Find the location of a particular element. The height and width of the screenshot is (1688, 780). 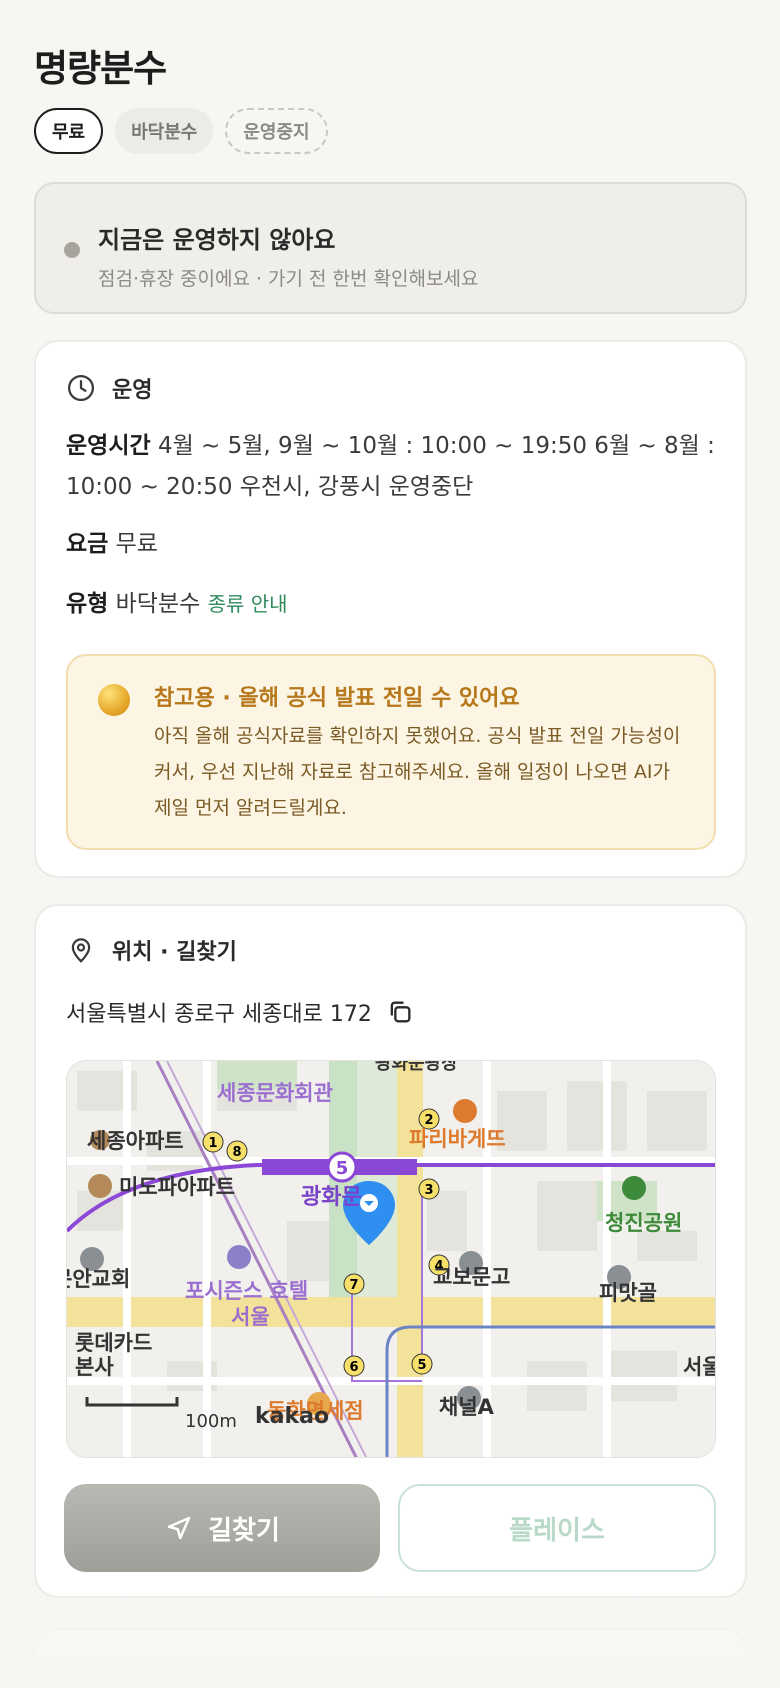

map-label-pimatgol: 피맛골 is located at coordinates (628, 1293).